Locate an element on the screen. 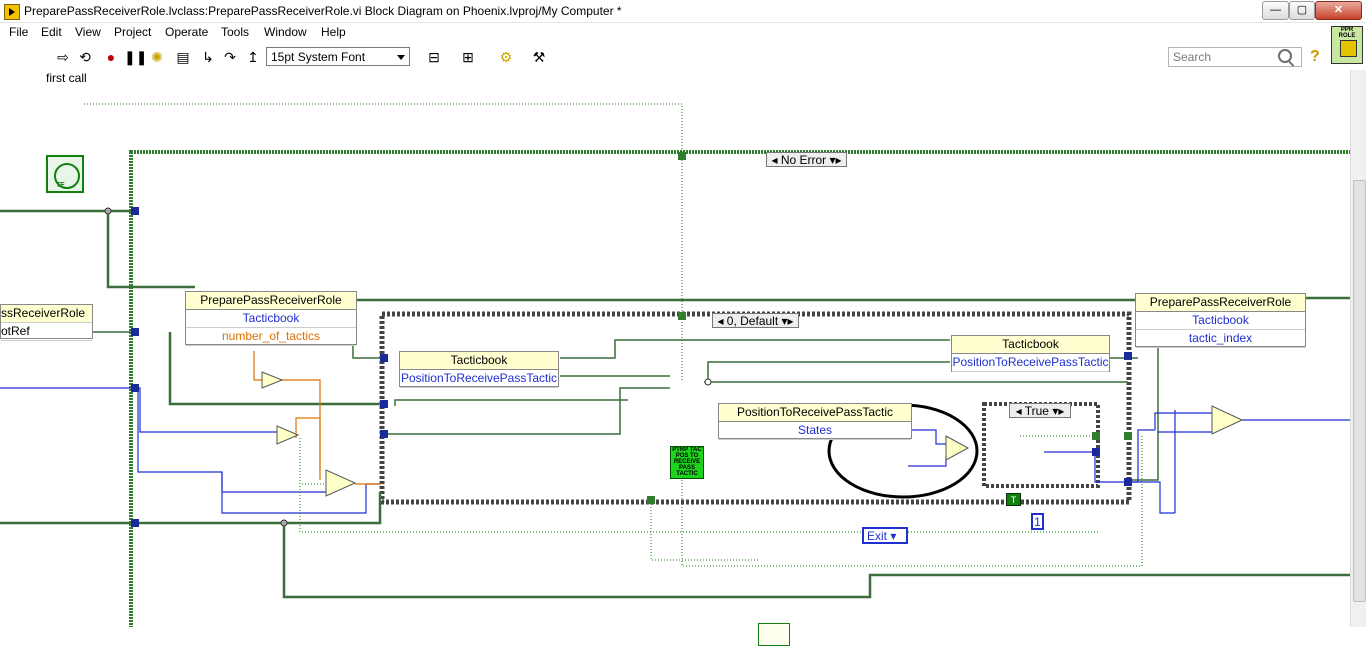 The width and height of the screenshot is (1366, 646). menu-project: Project is located at coordinates (132, 32).